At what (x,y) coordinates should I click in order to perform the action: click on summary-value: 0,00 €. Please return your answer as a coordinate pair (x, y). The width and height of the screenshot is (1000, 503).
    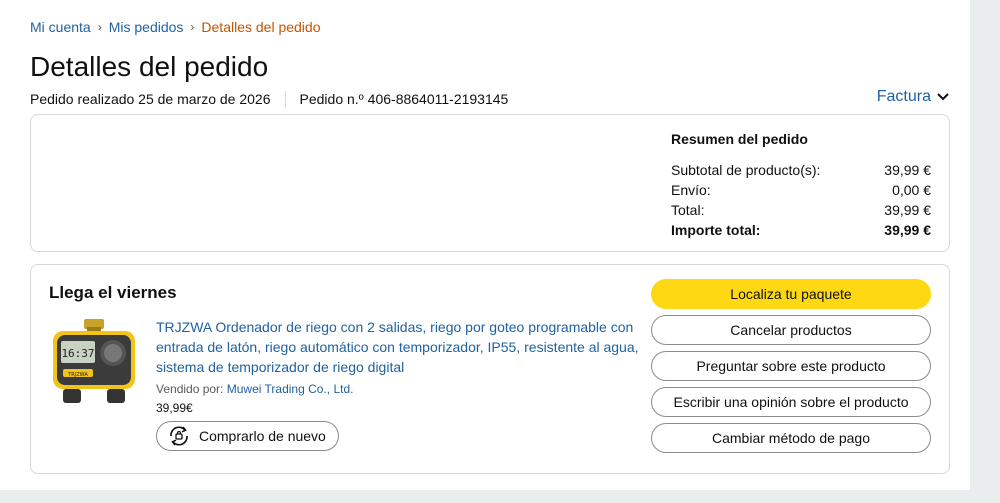
    Looking at the image, I should click on (911, 190).